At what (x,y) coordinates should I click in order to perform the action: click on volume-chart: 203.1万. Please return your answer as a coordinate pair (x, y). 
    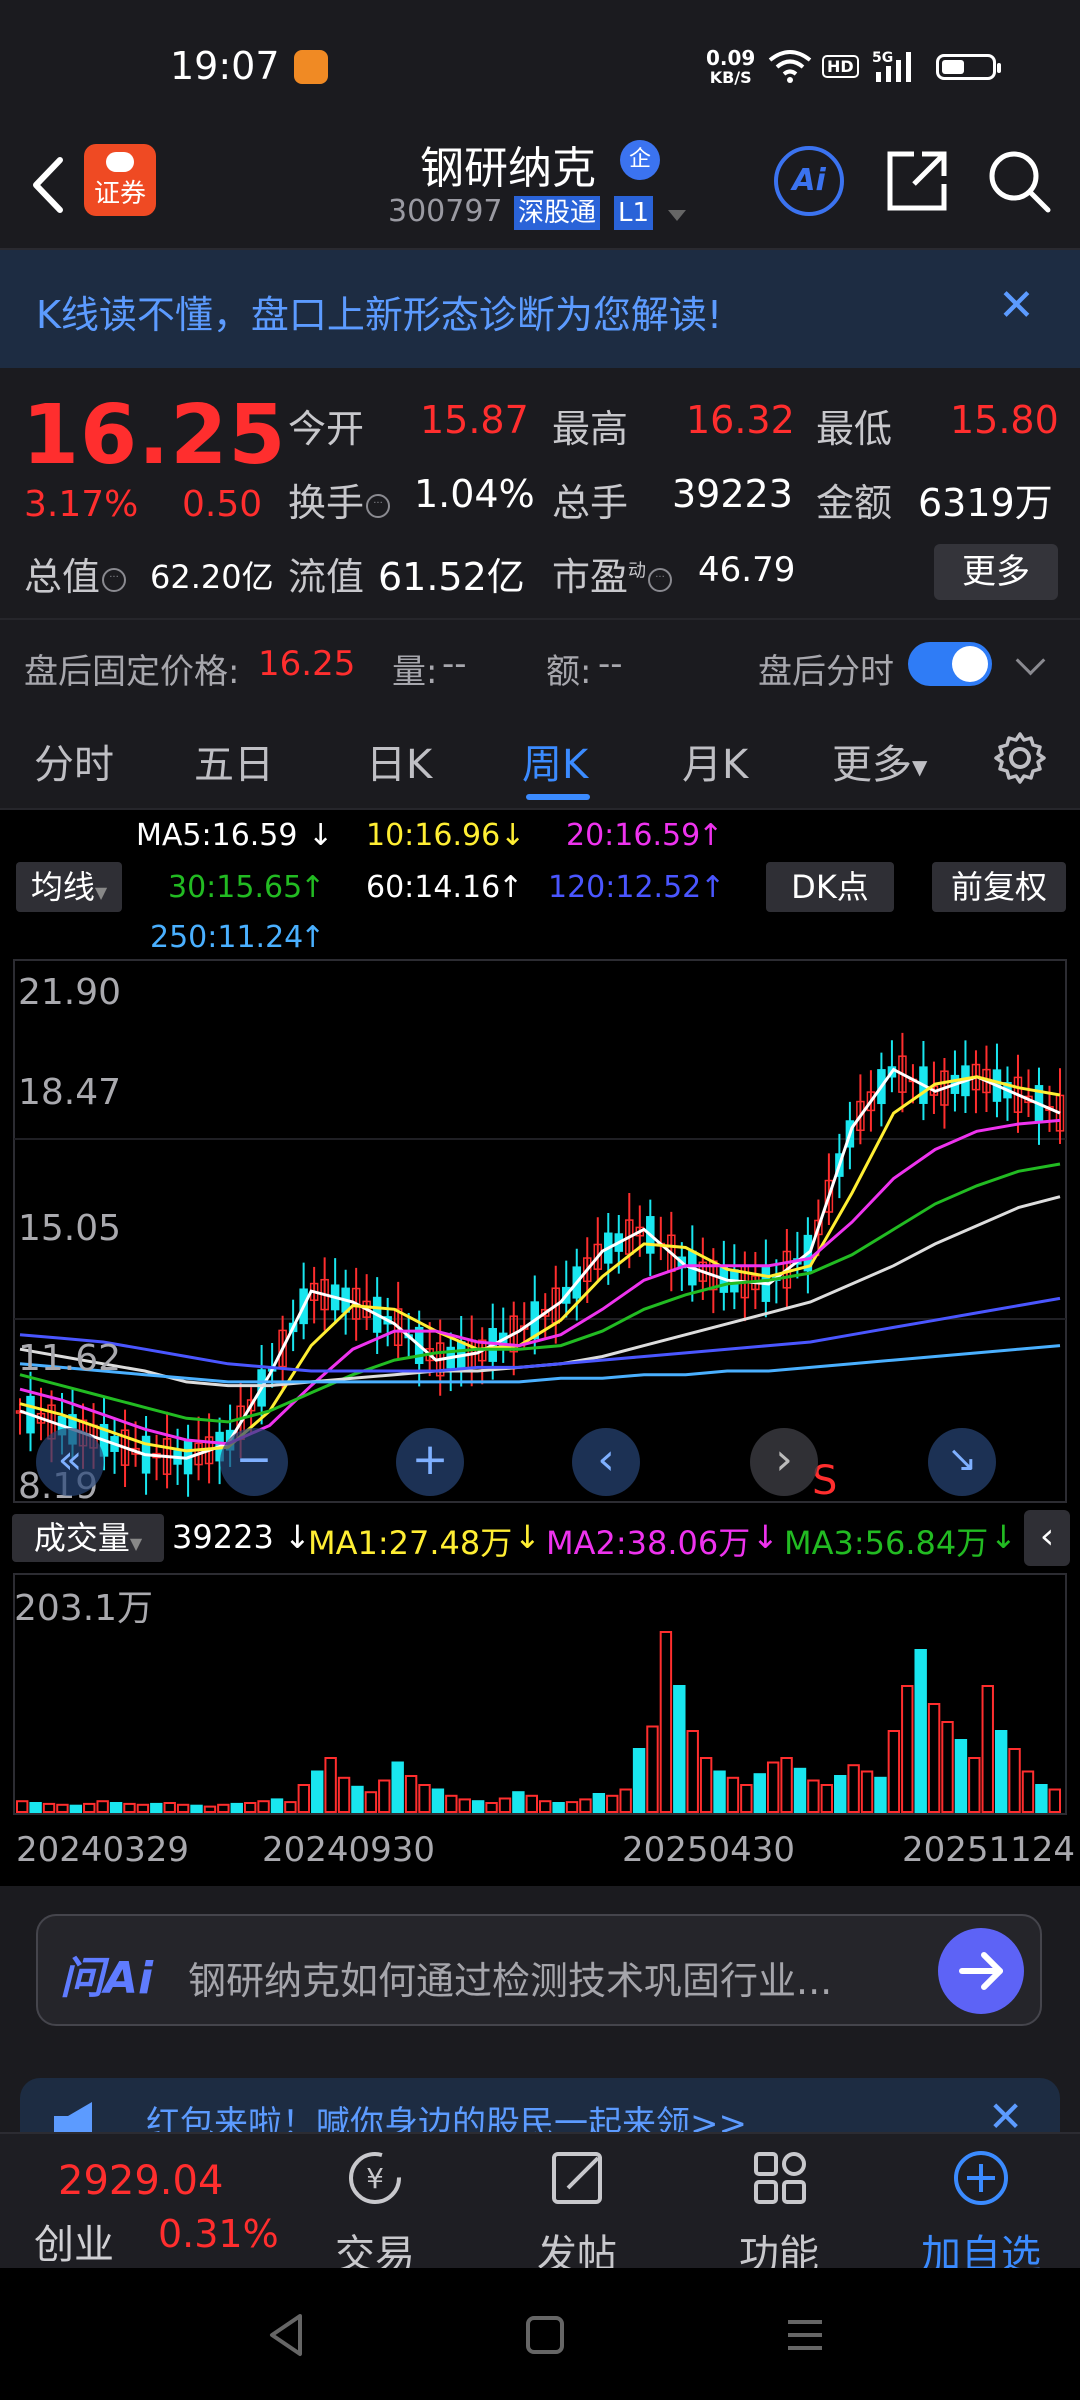
    Looking at the image, I should click on (540, 1694).